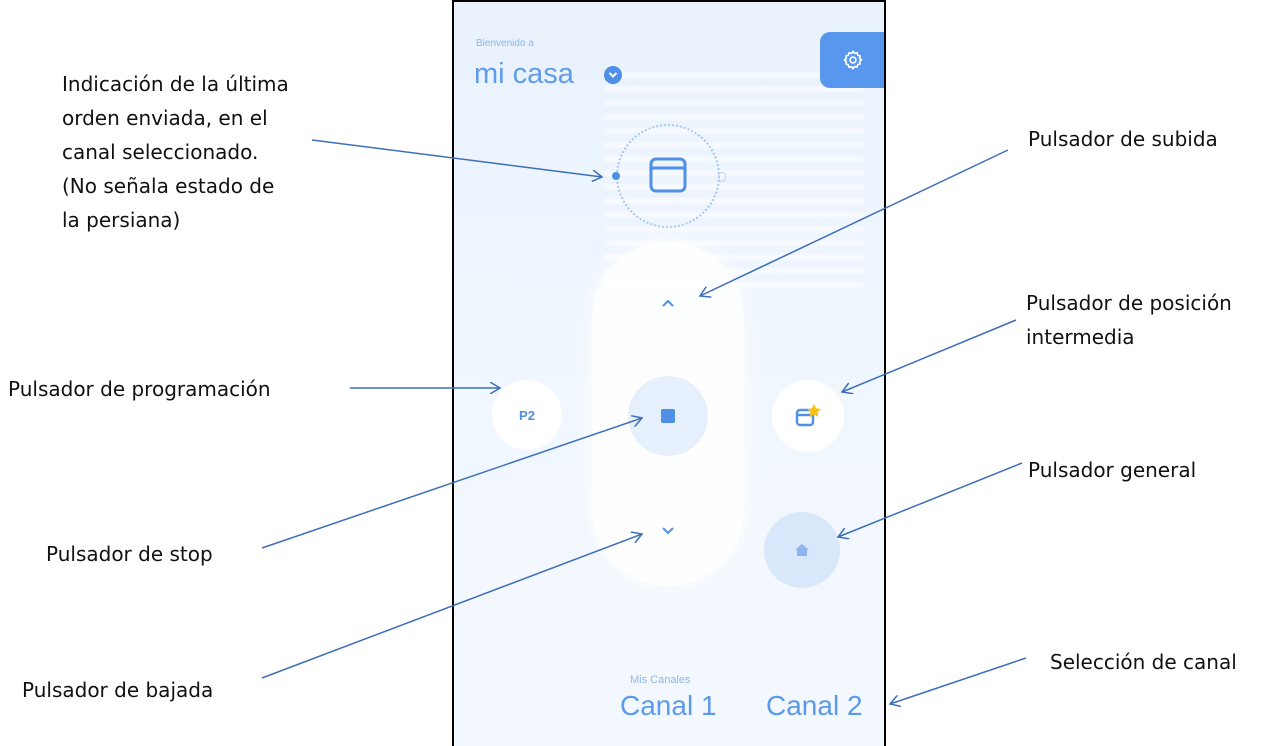 This screenshot has width=1278, height=746. Describe the element at coordinates (451, 483) in the screenshot. I see `arrow-stop-button` at that location.